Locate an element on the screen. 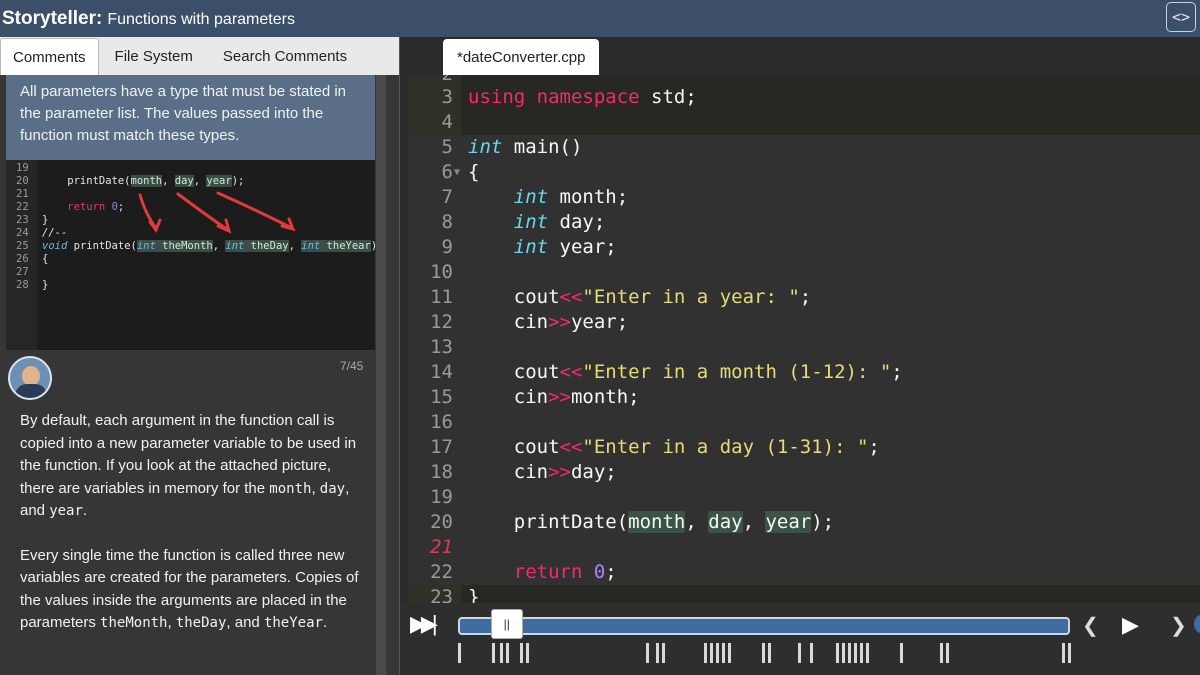 This screenshot has height=675, width=1200. code-line: 4 is located at coordinates (447, 122).